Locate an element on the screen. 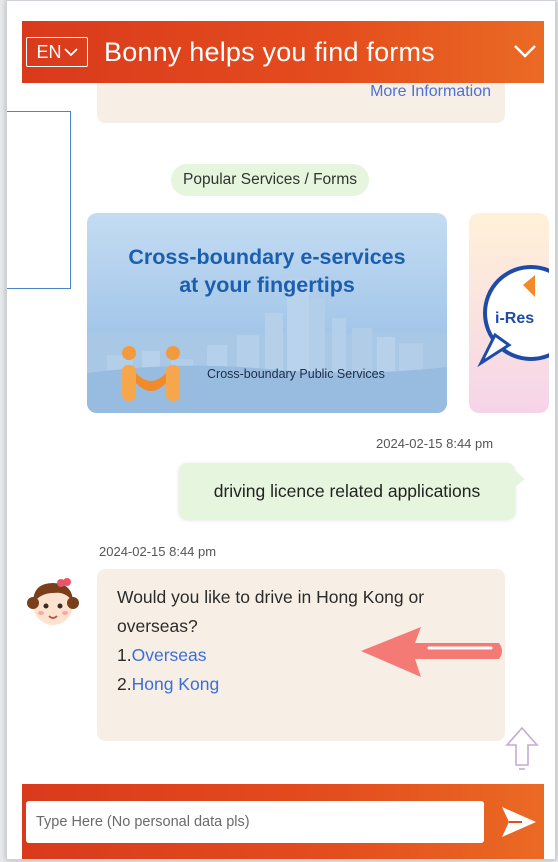 This screenshot has height=862, width=558. language-toggle-button: EN is located at coordinates (57, 52).